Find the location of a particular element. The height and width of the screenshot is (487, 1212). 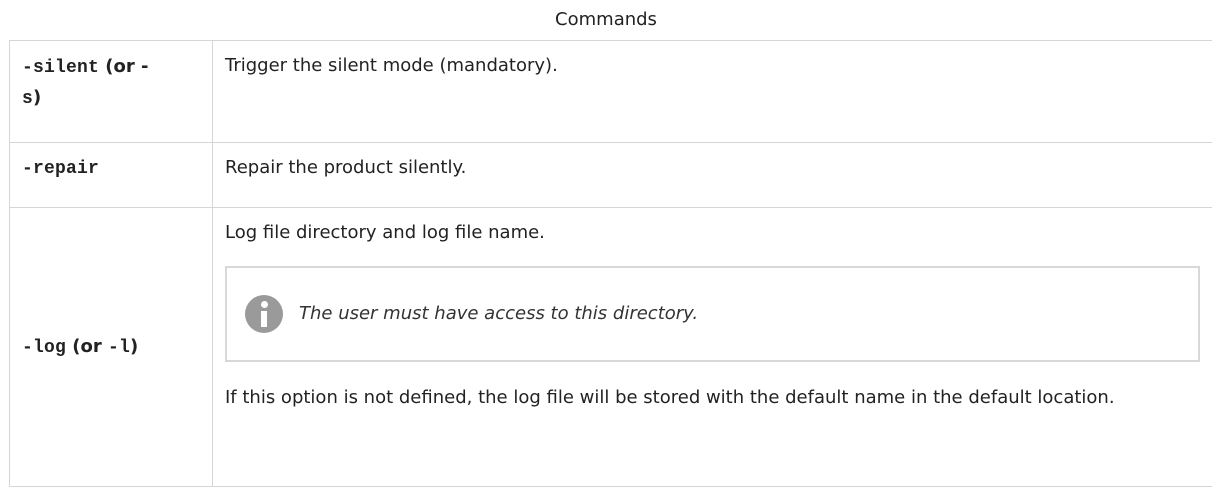

option-alias-label: (or is located at coordinates (87, 346).